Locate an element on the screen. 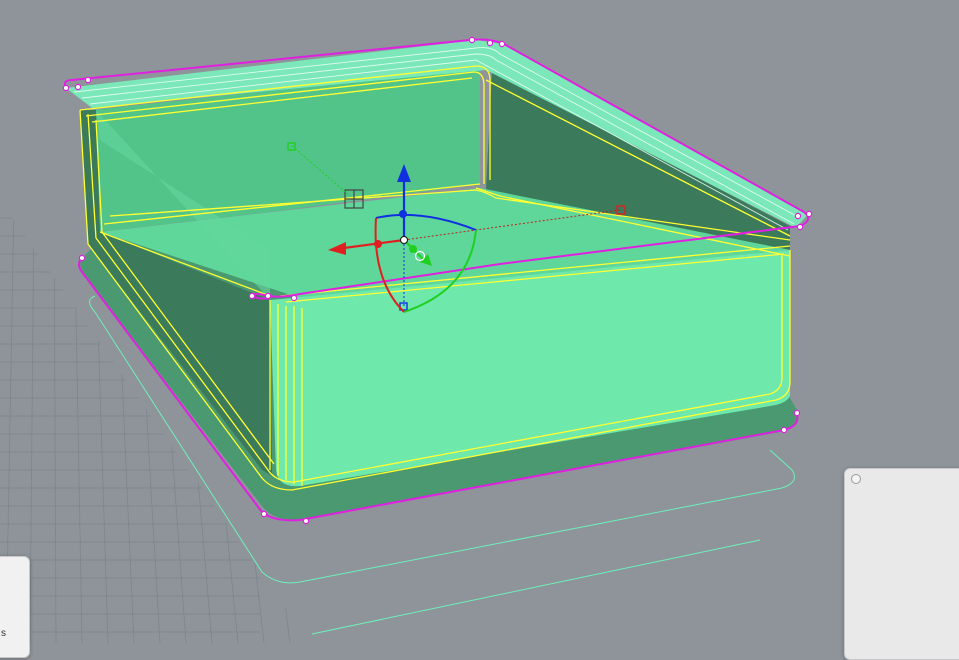  left-panel-fragment-text: s is located at coordinates (3, 633).